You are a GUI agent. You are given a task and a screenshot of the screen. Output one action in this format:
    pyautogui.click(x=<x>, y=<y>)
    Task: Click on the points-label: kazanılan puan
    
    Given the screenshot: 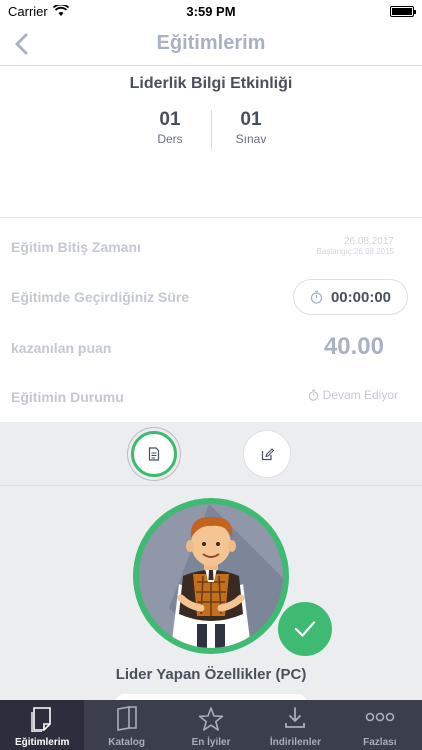 What is the action you would take?
    pyautogui.click(x=61, y=348)
    